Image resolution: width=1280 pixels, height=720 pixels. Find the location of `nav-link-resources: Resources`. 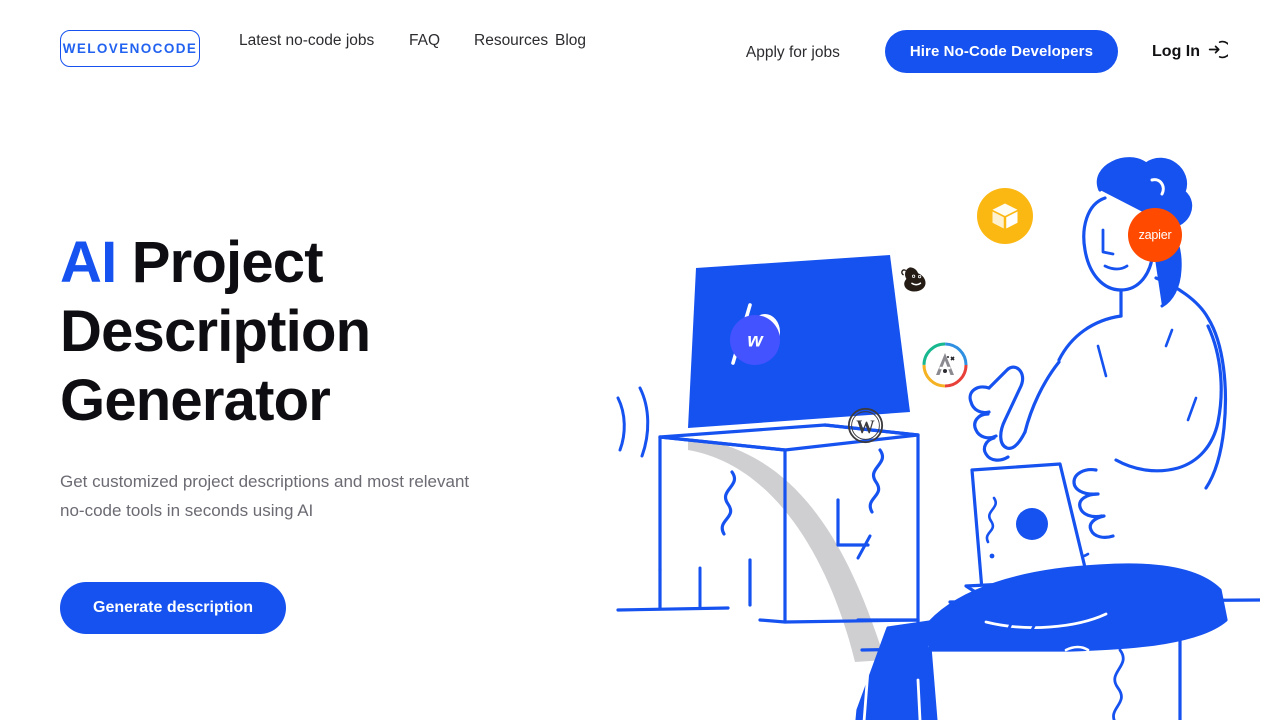

nav-link-resources: Resources is located at coordinates (511, 40).